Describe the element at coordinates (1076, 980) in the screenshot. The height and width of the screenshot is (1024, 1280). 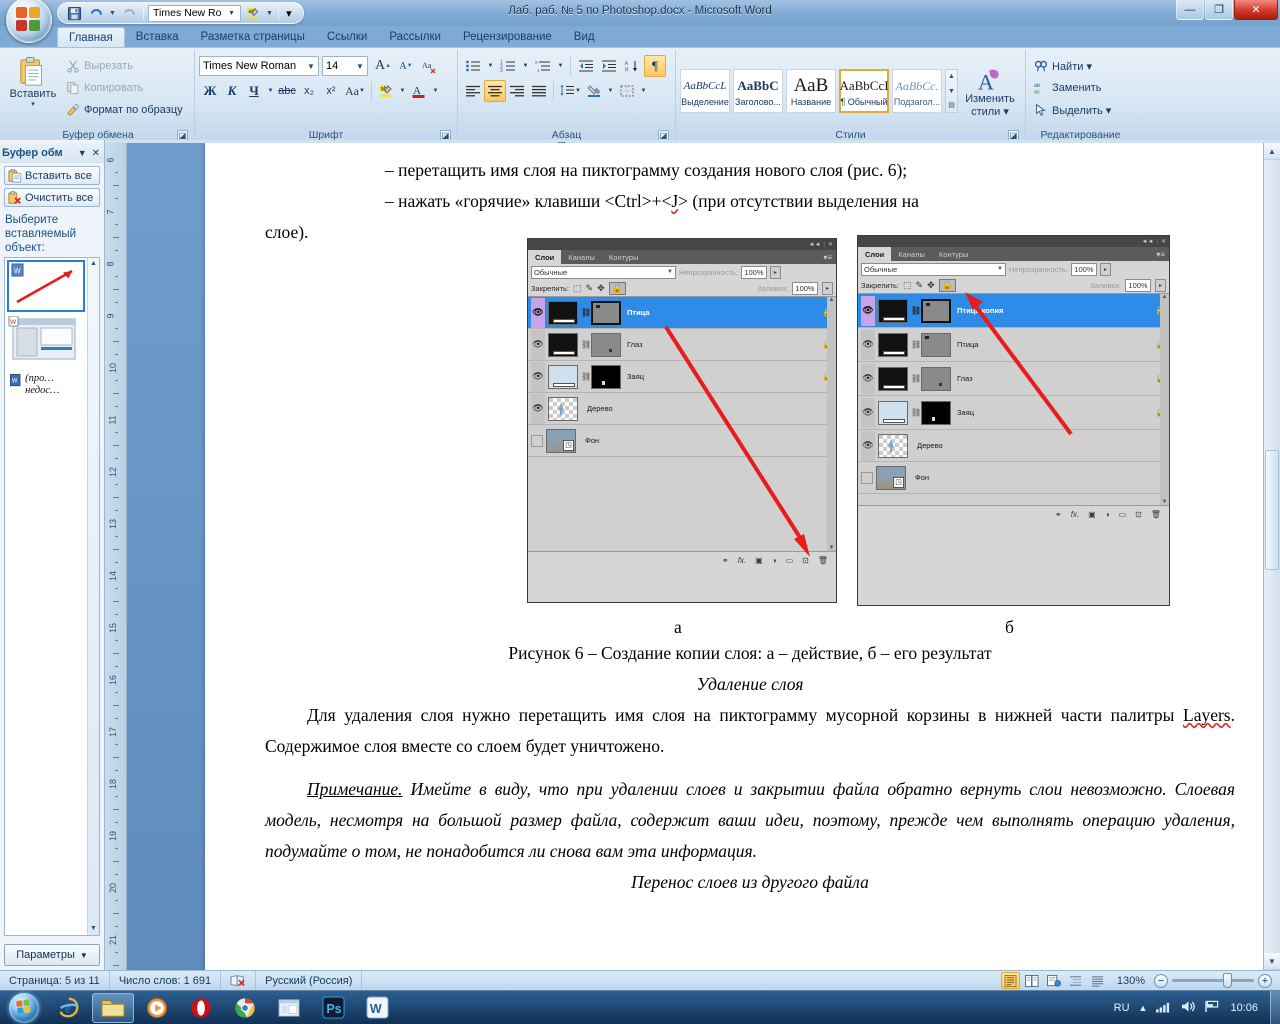
I see `view-outline-button` at that location.